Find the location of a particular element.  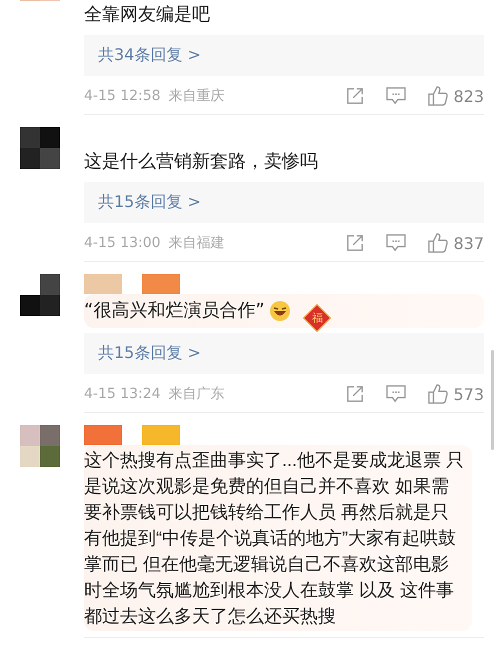

comment-time: 4-15 12:58 is located at coordinates (122, 96).